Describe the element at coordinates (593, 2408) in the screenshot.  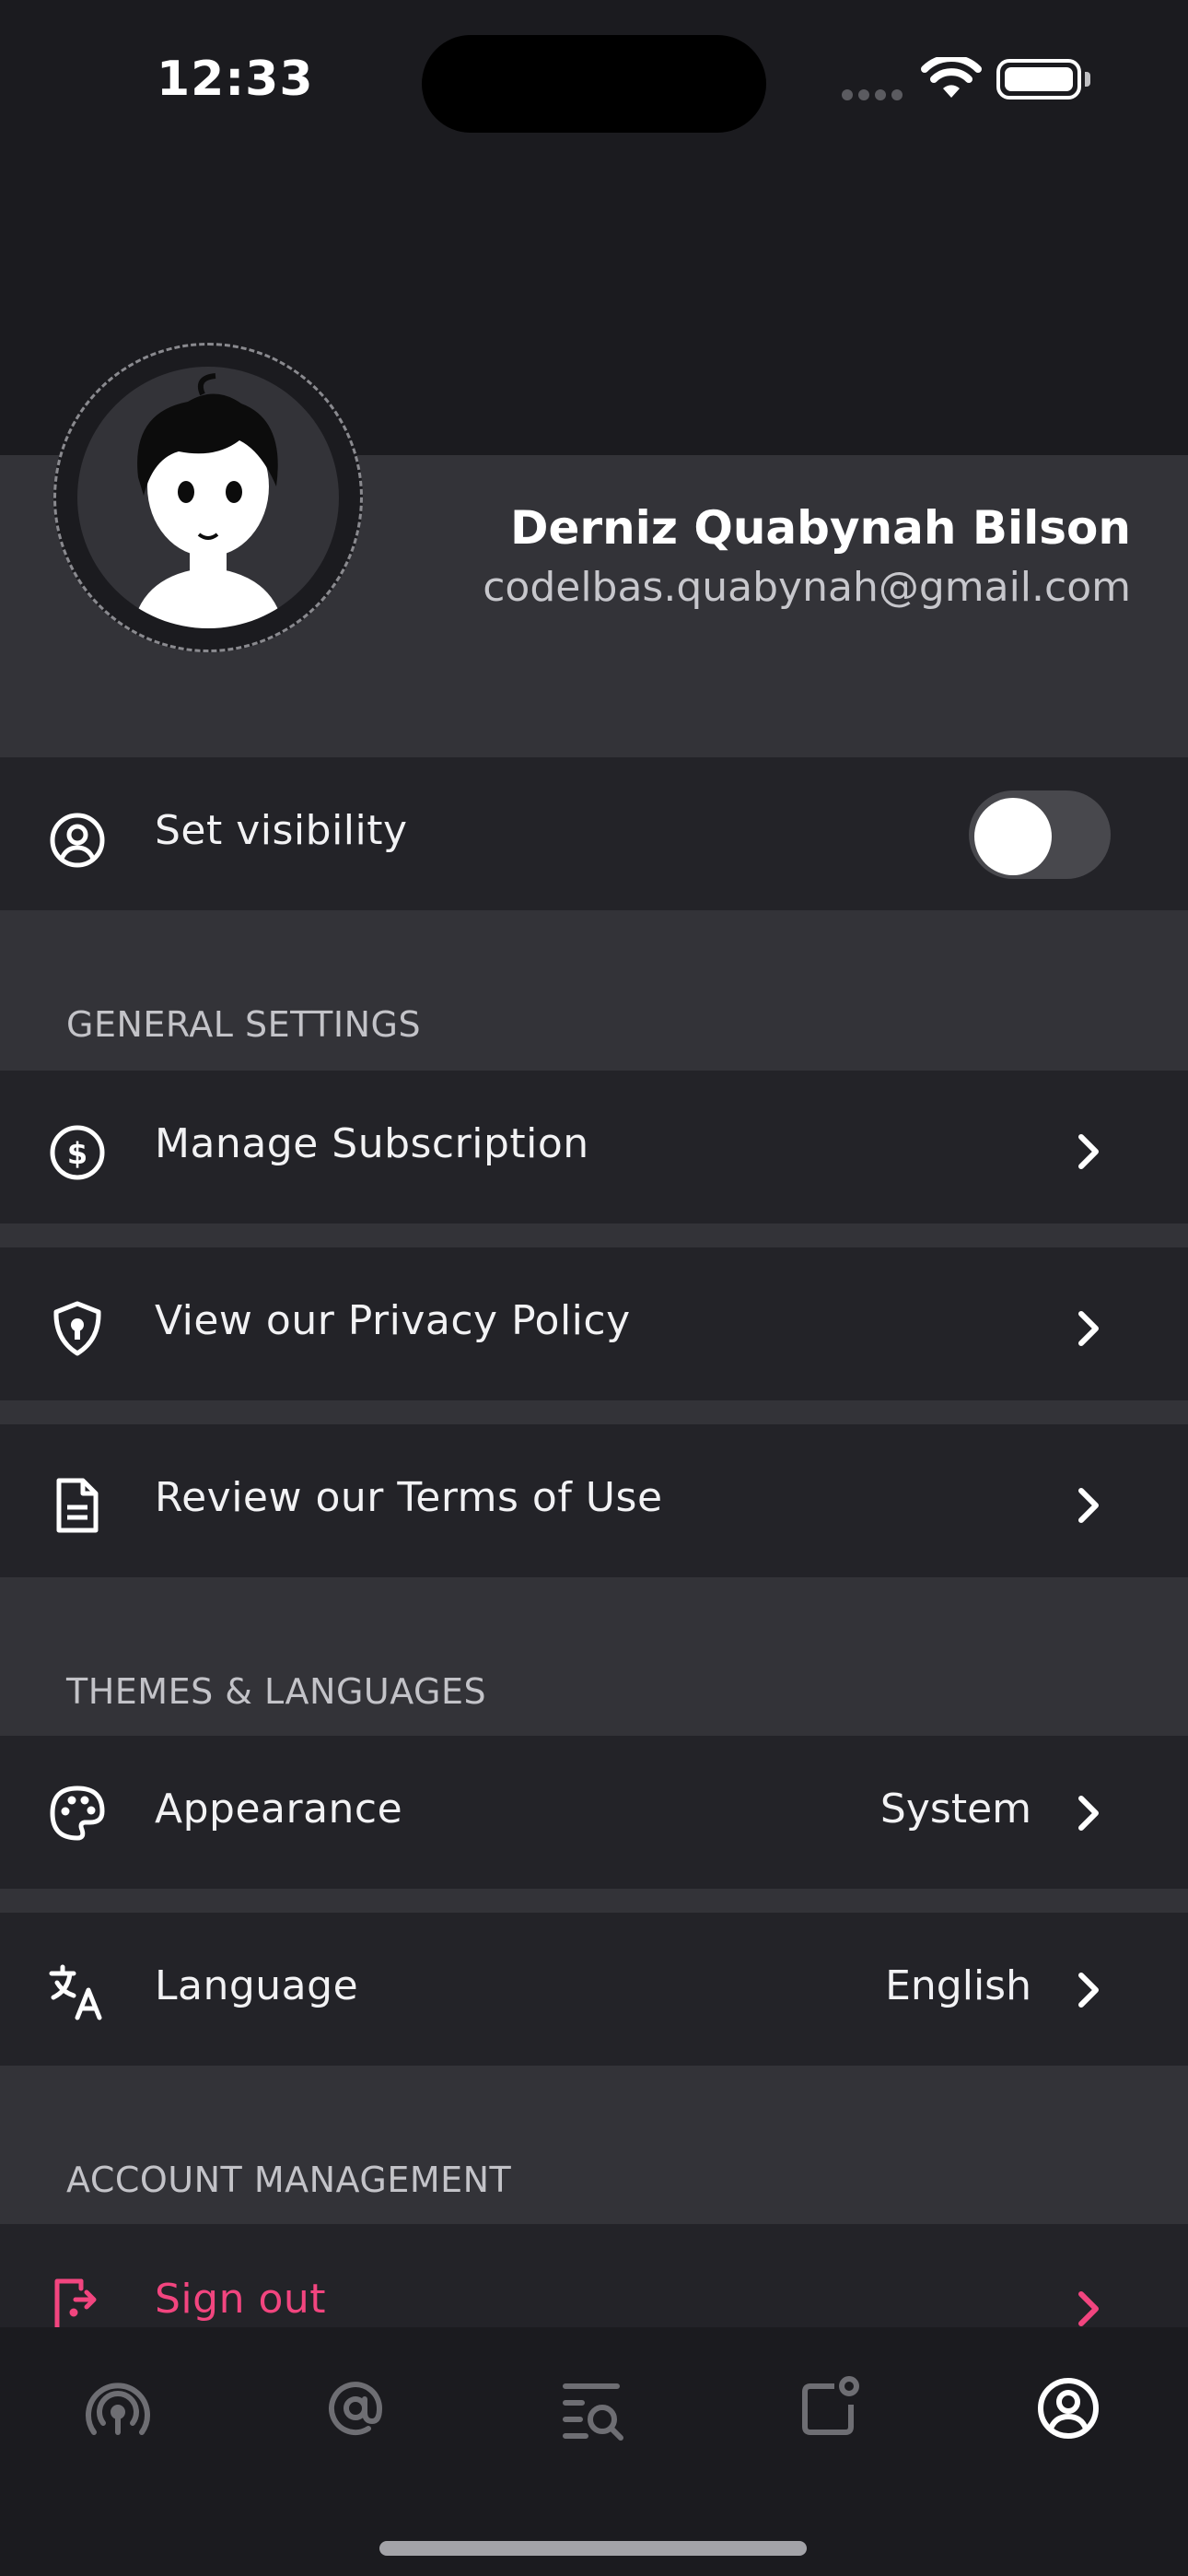
I see `tab-search` at that location.